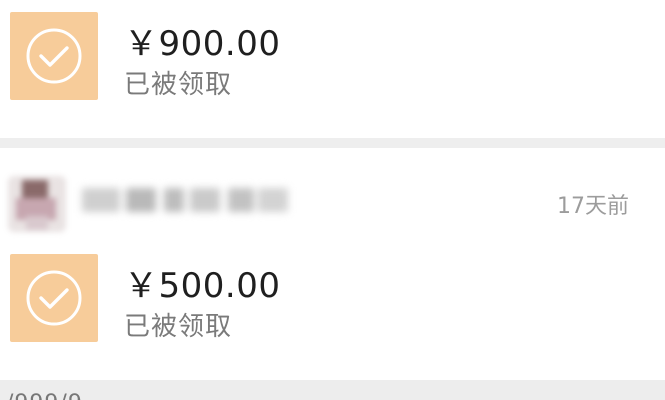  I want to click on next-section-header: /999/9, so click(332, 390).